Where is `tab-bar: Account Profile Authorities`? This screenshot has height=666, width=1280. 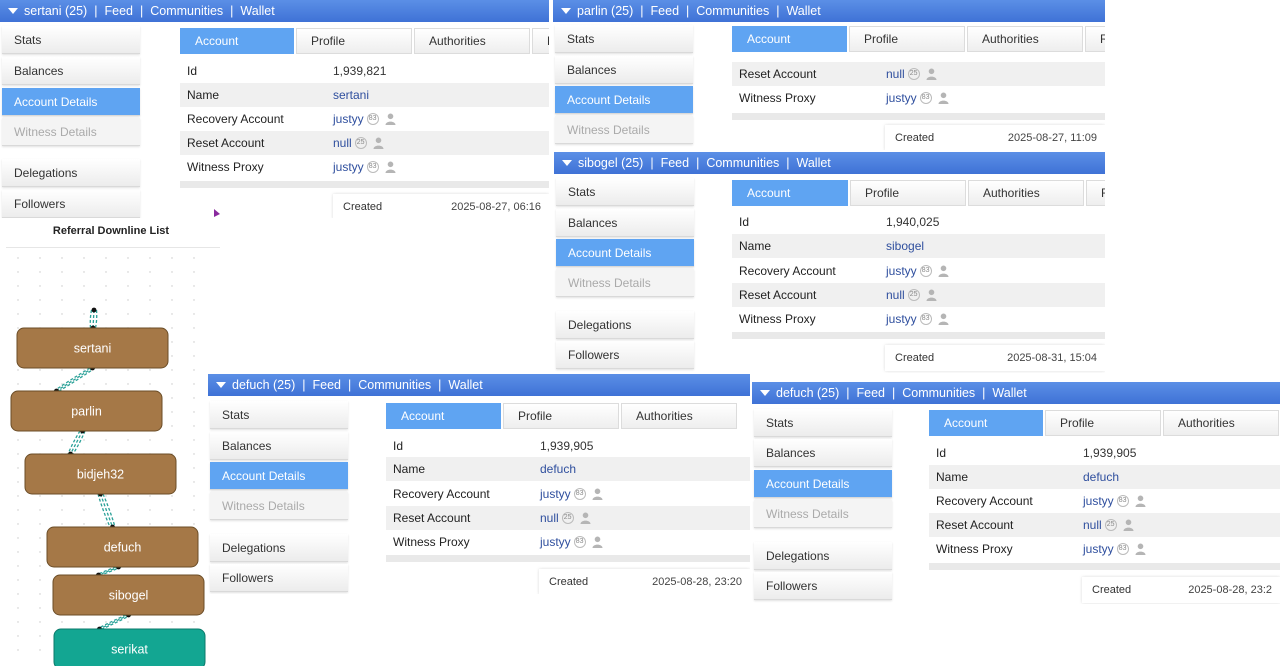
tab-bar: Account Profile Authorities is located at coordinates (1104, 423).